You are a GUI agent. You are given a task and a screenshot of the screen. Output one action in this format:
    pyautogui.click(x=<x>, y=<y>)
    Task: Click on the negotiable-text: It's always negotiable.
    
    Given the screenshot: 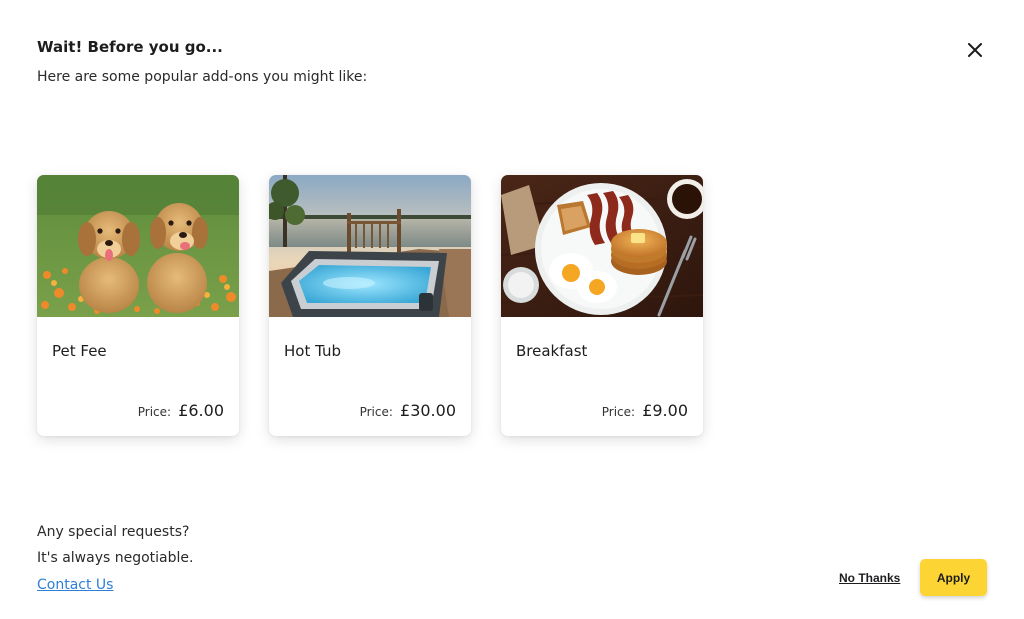 What is the action you would take?
    pyautogui.click(x=115, y=558)
    